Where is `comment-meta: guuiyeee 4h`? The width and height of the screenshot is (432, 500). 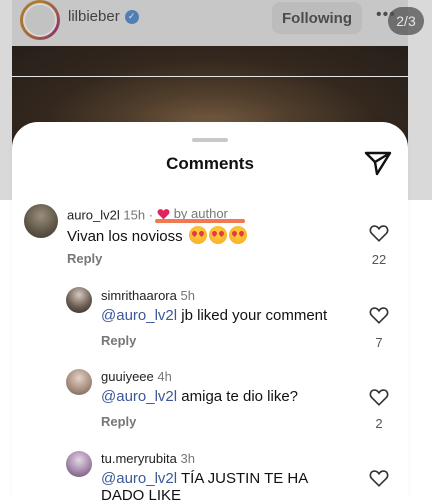
comment-meta: guuiyeee 4h is located at coordinates (136, 376).